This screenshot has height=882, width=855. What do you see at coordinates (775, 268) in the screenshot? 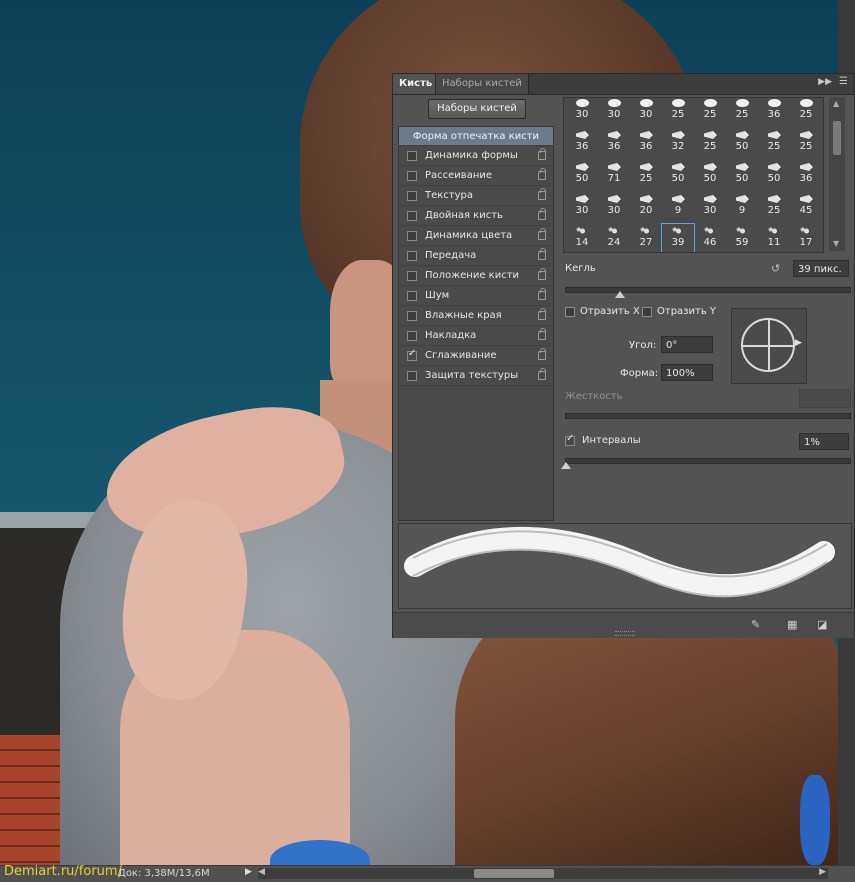
I see `reset-size-icon: ↺` at bounding box center [775, 268].